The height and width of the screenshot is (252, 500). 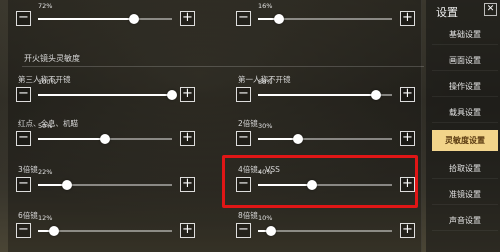 I want to click on section-title: 开火镜头灵敏度, so click(x=52, y=58).